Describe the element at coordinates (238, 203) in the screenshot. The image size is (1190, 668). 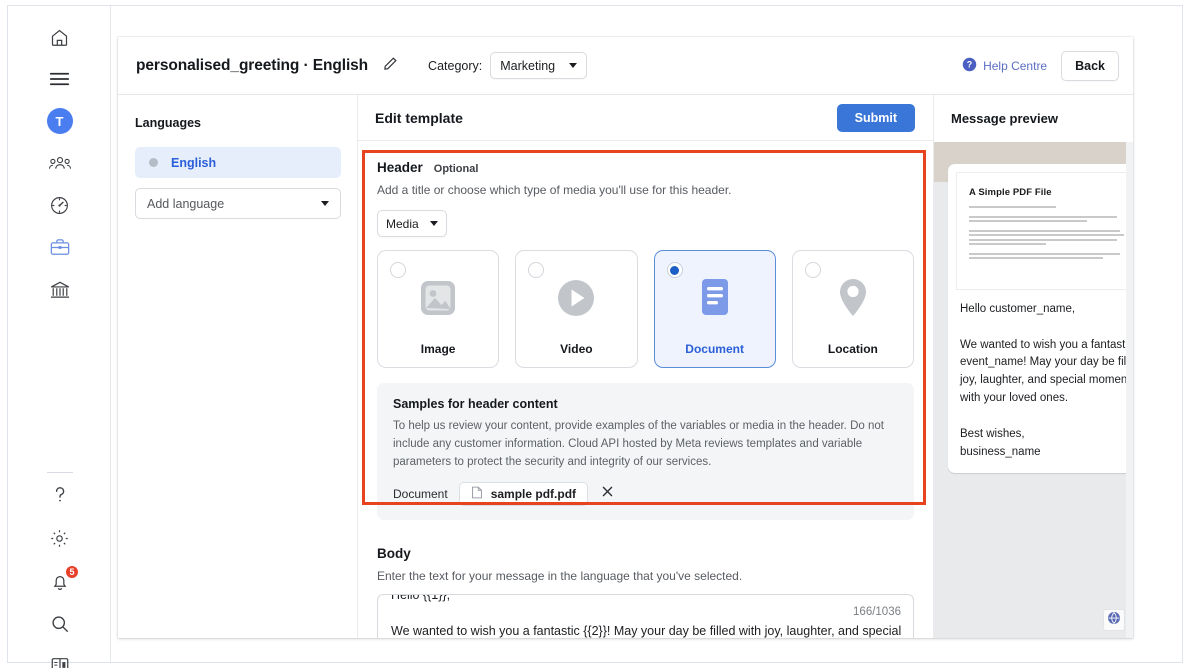
I see `add-language-select: Add language` at that location.